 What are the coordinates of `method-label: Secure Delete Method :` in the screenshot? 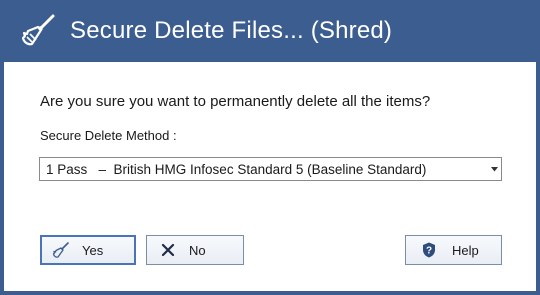 It's located at (108, 135).